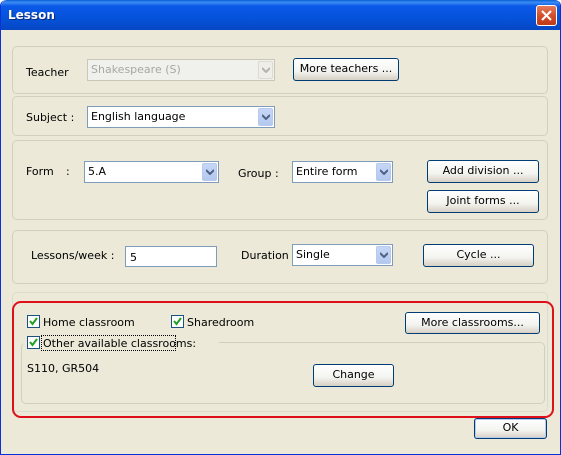 Image resolution: width=561 pixels, height=455 pixels. I want to click on teacher-label: Teacher, so click(47, 72).